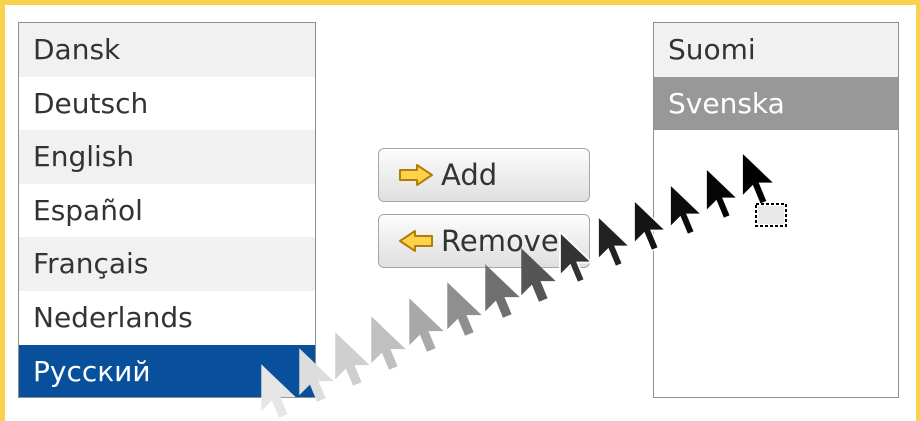 The height and width of the screenshot is (421, 920). Describe the element at coordinates (776, 50) in the screenshot. I see `list-item-suomi: Suomi` at that location.